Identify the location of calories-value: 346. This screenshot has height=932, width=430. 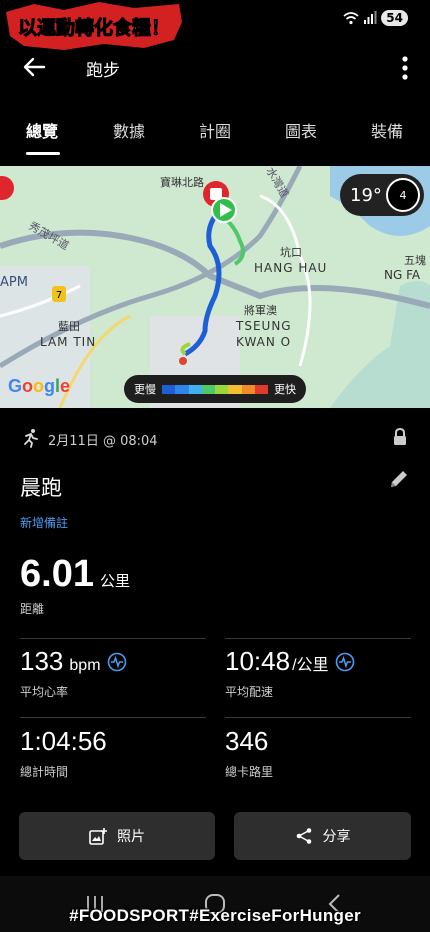
(247, 741).